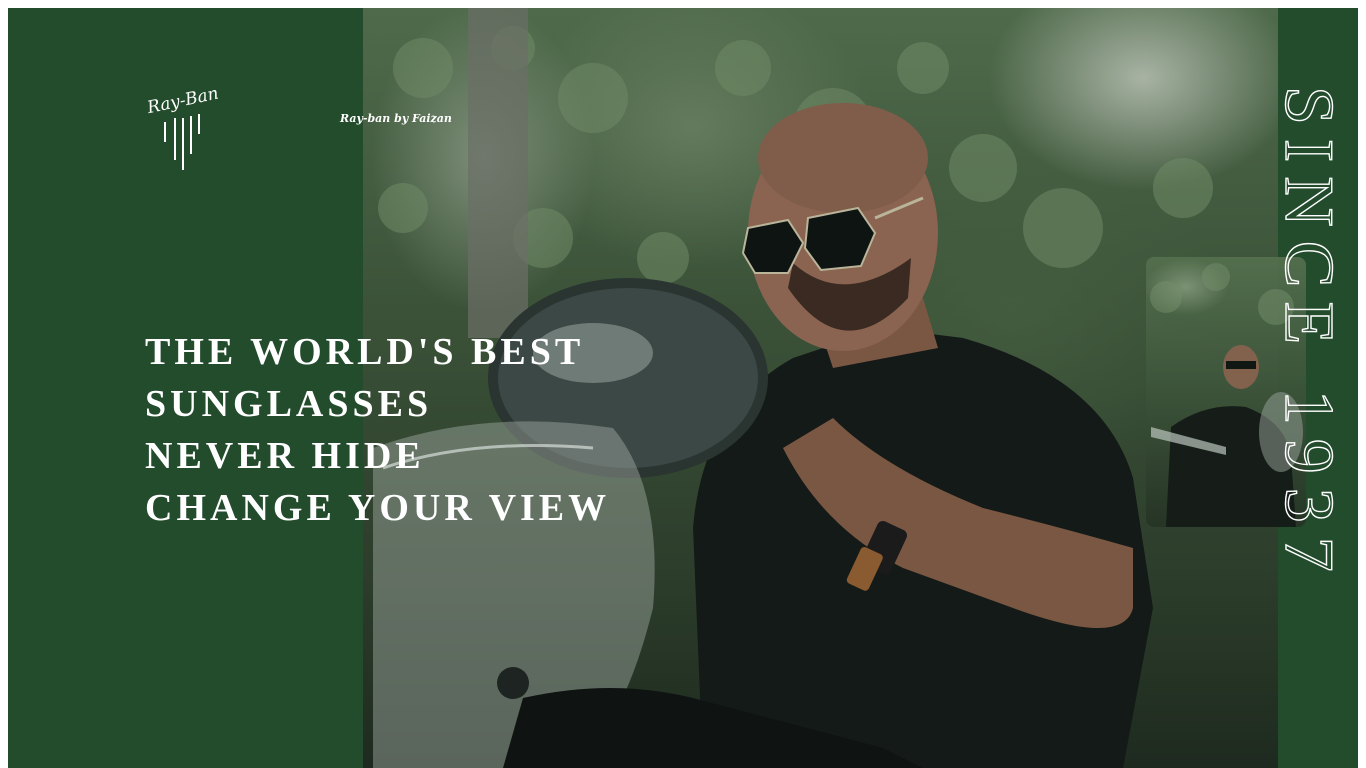 The image size is (1366, 768). Describe the element at coordinates (396, 118) in the screenshot. I see `author-credit: Ray-ban by Faizan` at that location.